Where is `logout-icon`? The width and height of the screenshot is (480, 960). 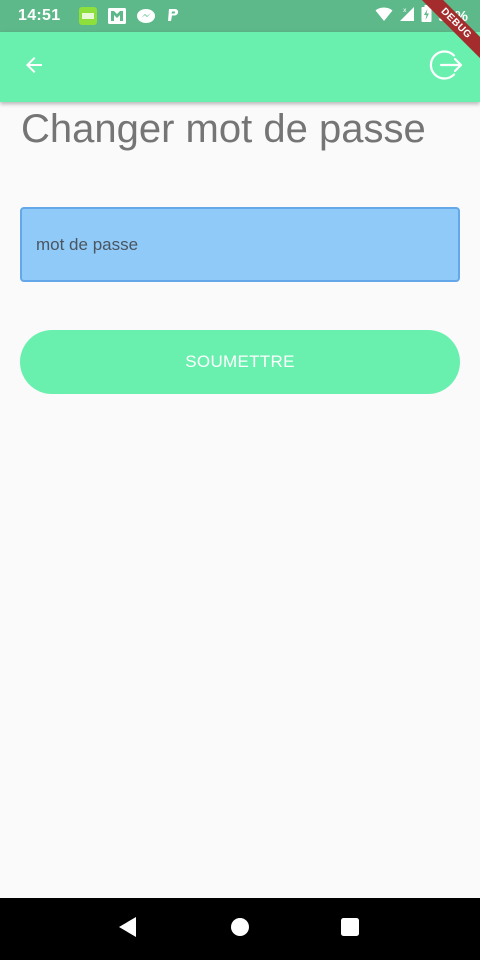 logout-icon is located at coordinates (446, 67).